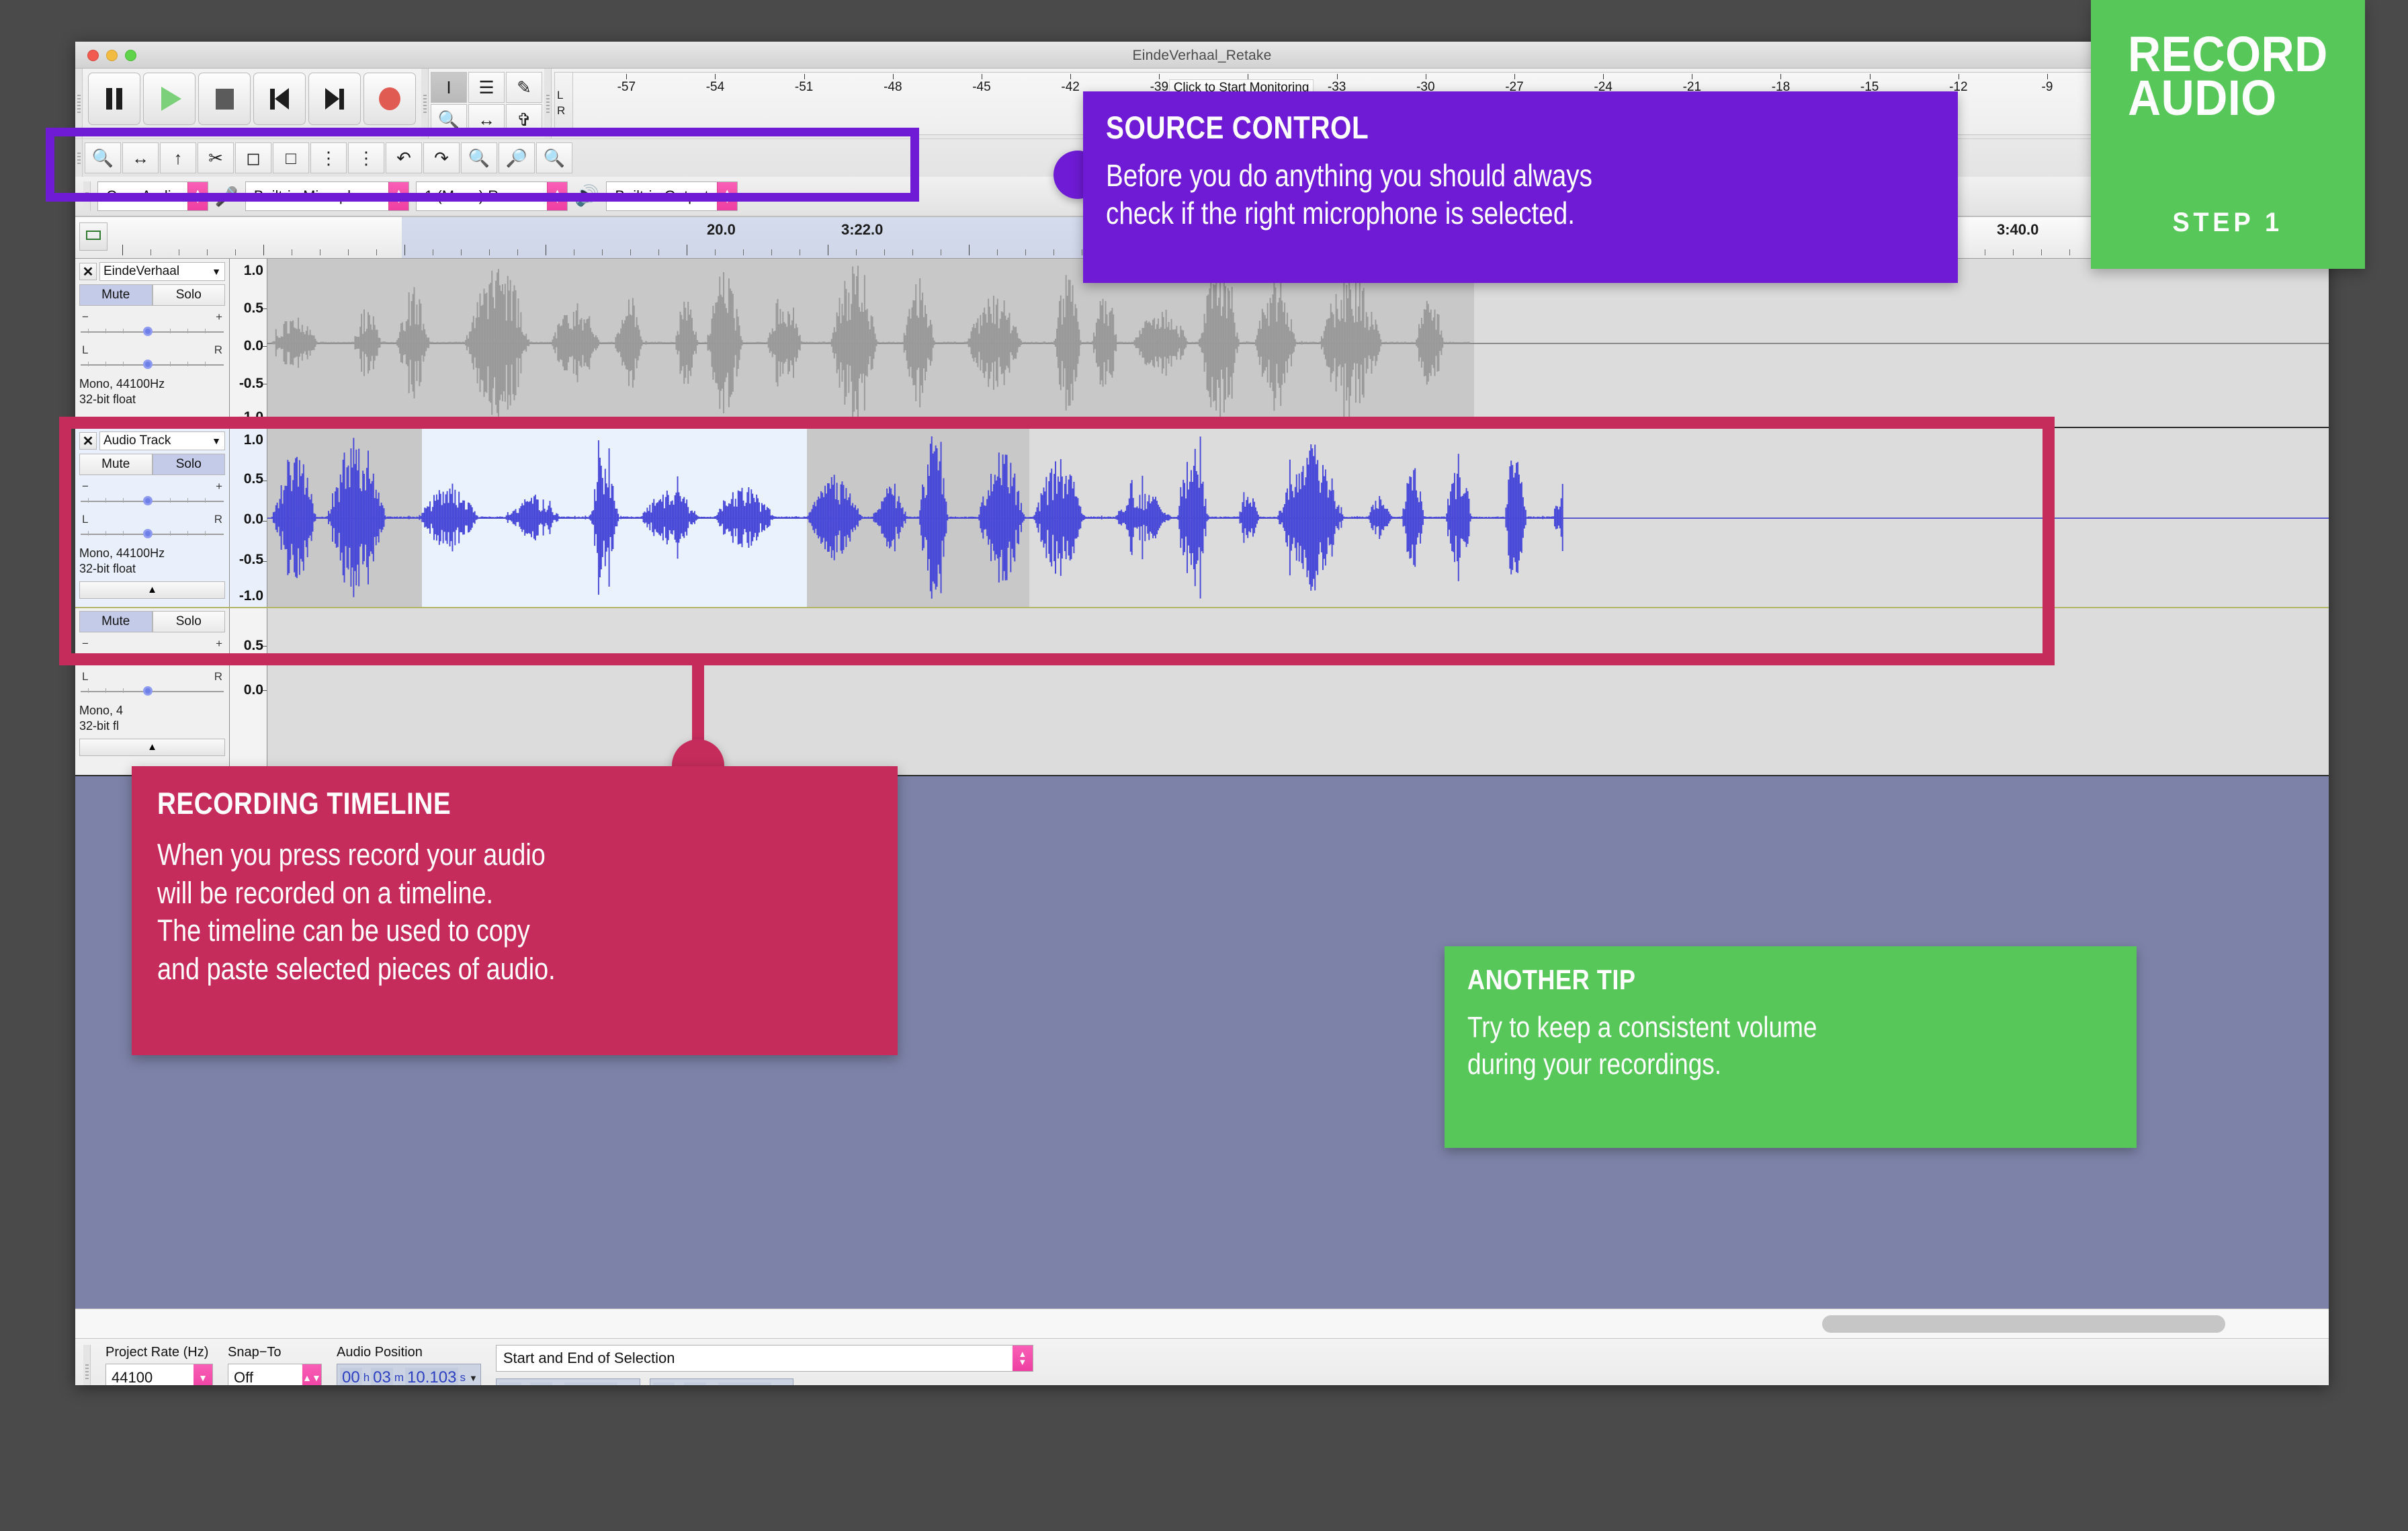 This screenshot has width=2408, height=1531. Describe the element at coordinates (157, 1352) in the screenshot. I see `project-rate-label: Project Rate (Hz)` at that location.